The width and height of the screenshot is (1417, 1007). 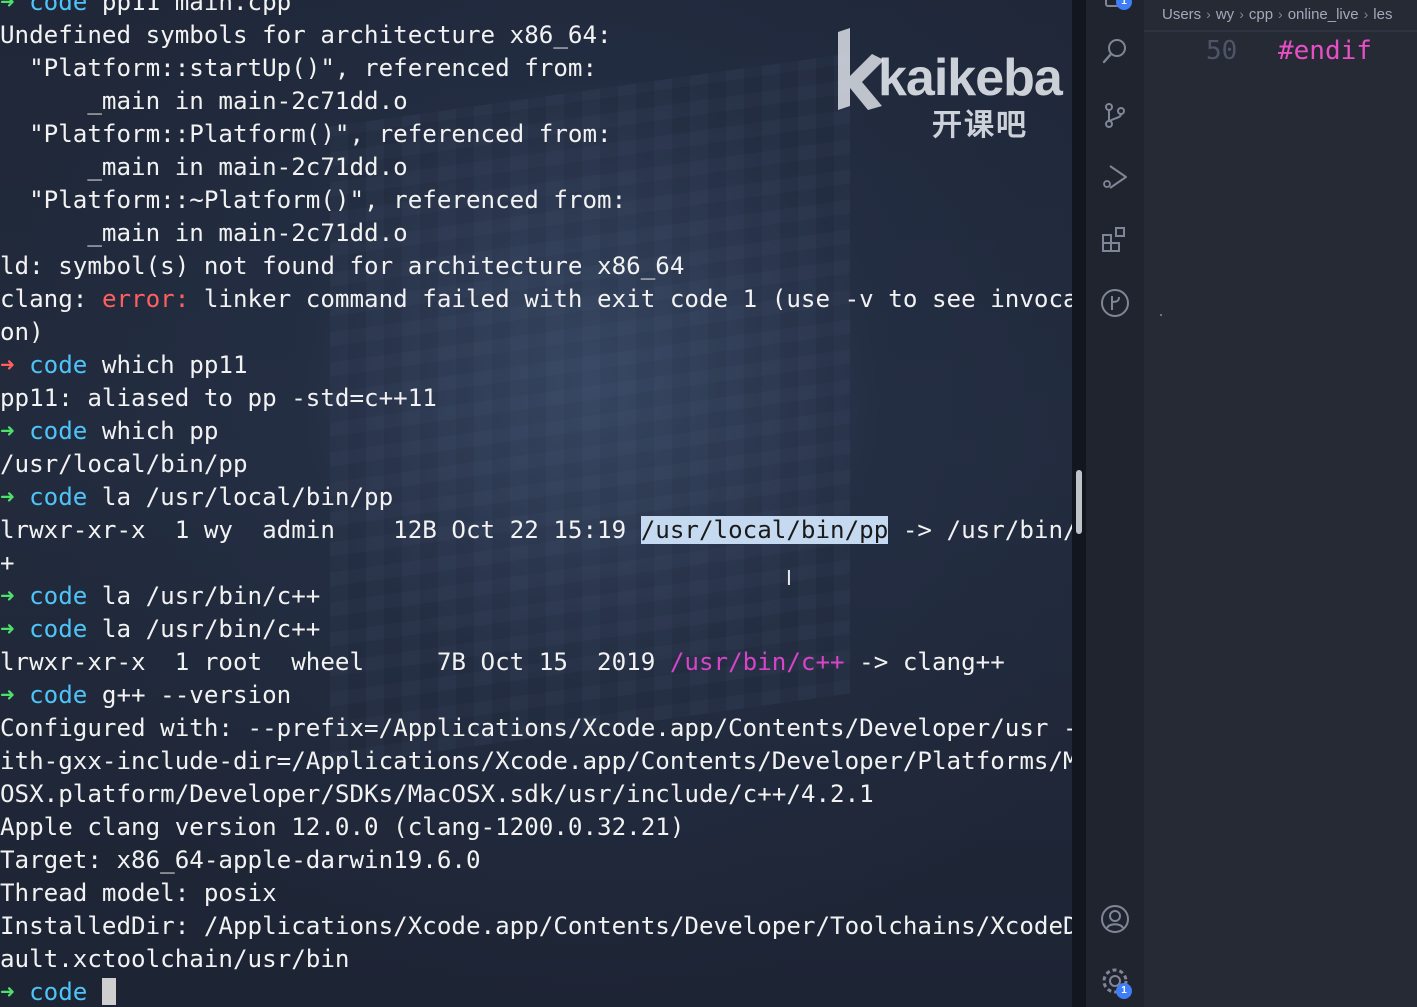 What do you see at coordinates (980, 125) in the screenshot?
I see `logo-chinese-text: 开课吧` at bounding box center [980, 125].